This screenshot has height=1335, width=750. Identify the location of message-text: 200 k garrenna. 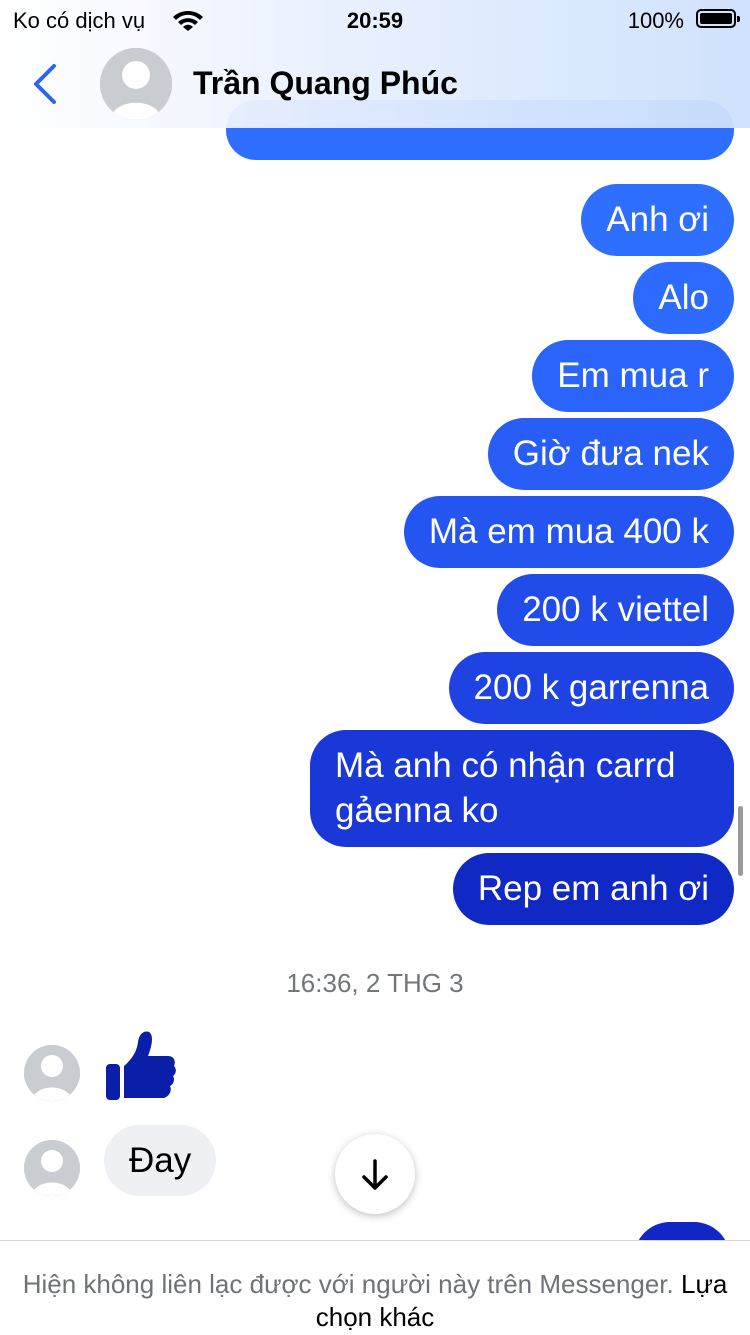
(591, 687).